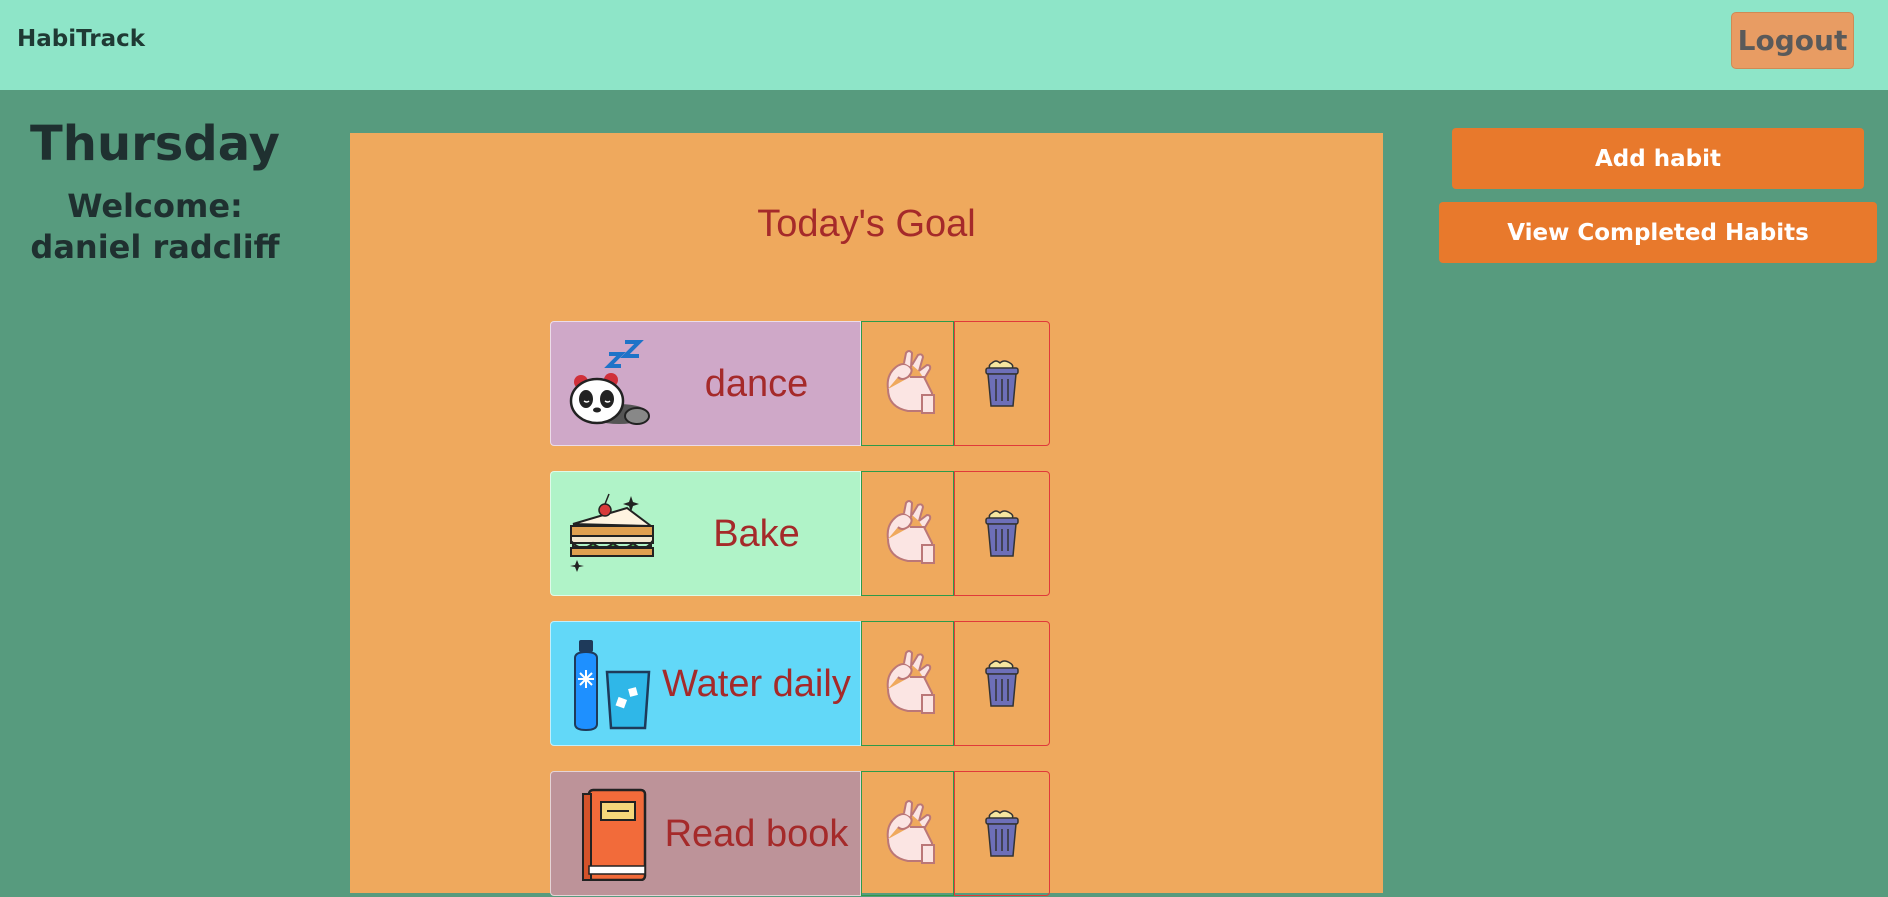 The image size is (1888, 897). I want to click on habit-name: dance, so click(756, 384).